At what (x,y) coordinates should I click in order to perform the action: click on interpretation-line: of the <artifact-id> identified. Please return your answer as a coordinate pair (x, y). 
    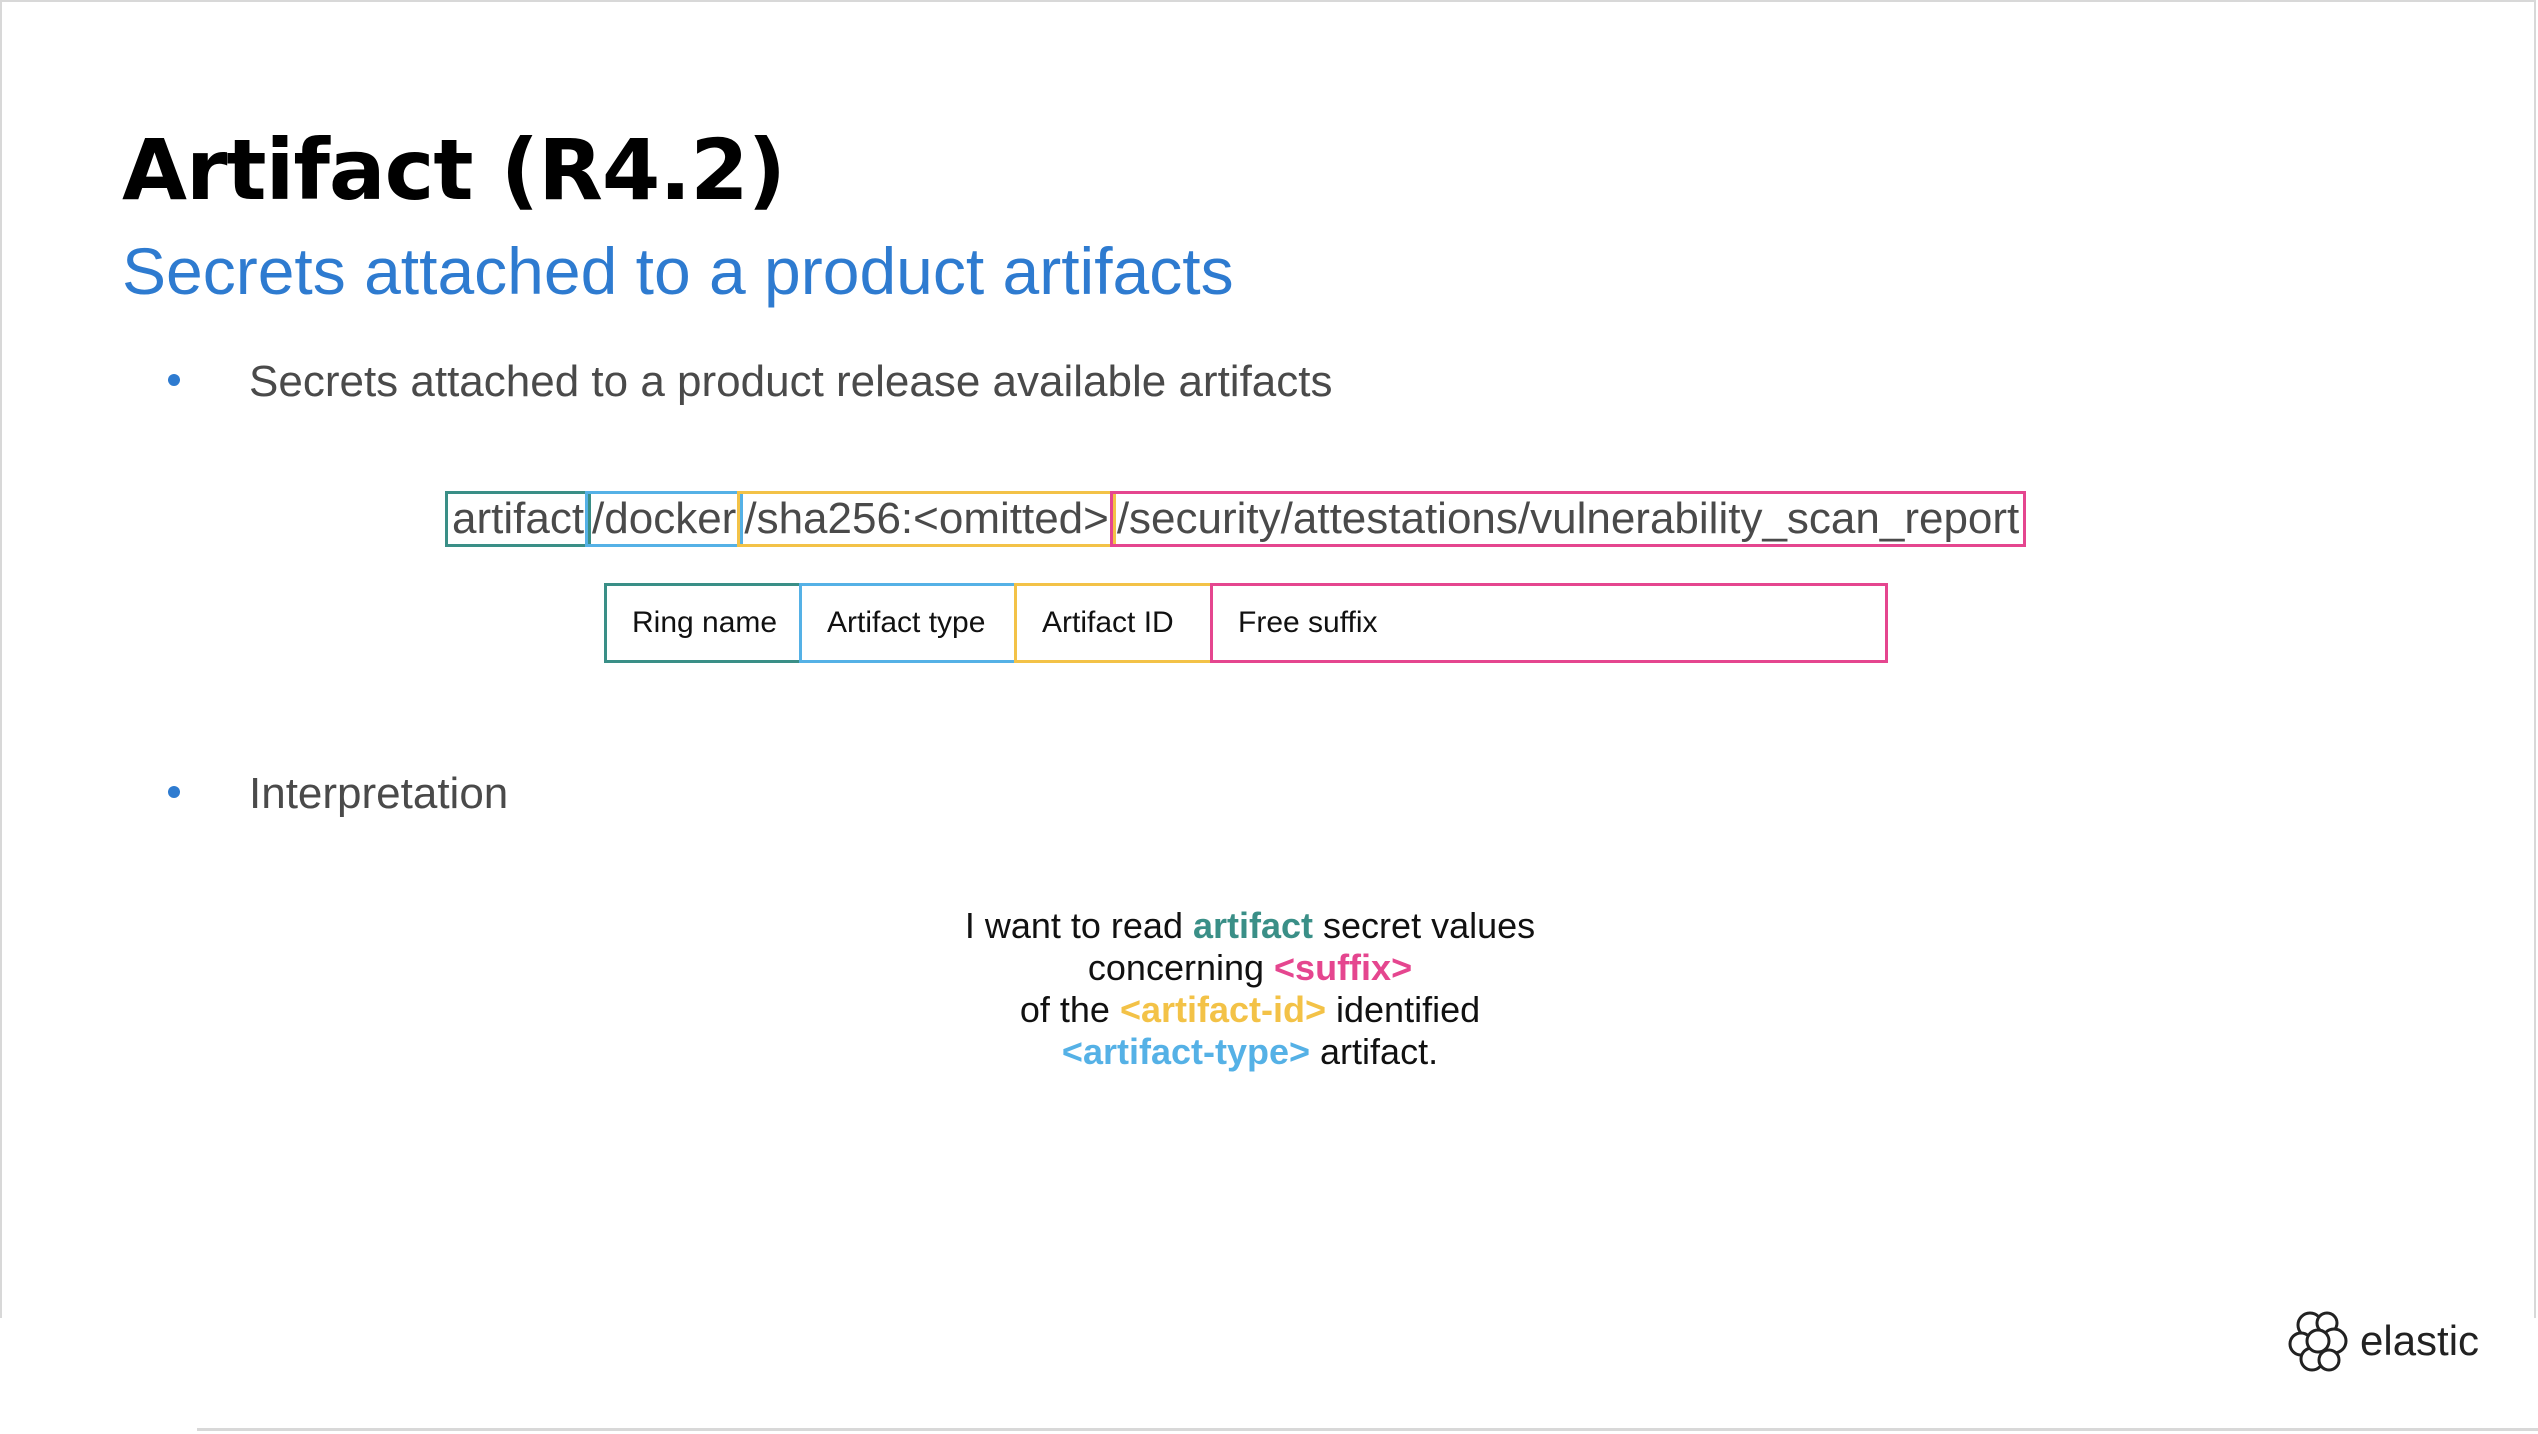
    Looking at the image, I should click on (1250, 1010).